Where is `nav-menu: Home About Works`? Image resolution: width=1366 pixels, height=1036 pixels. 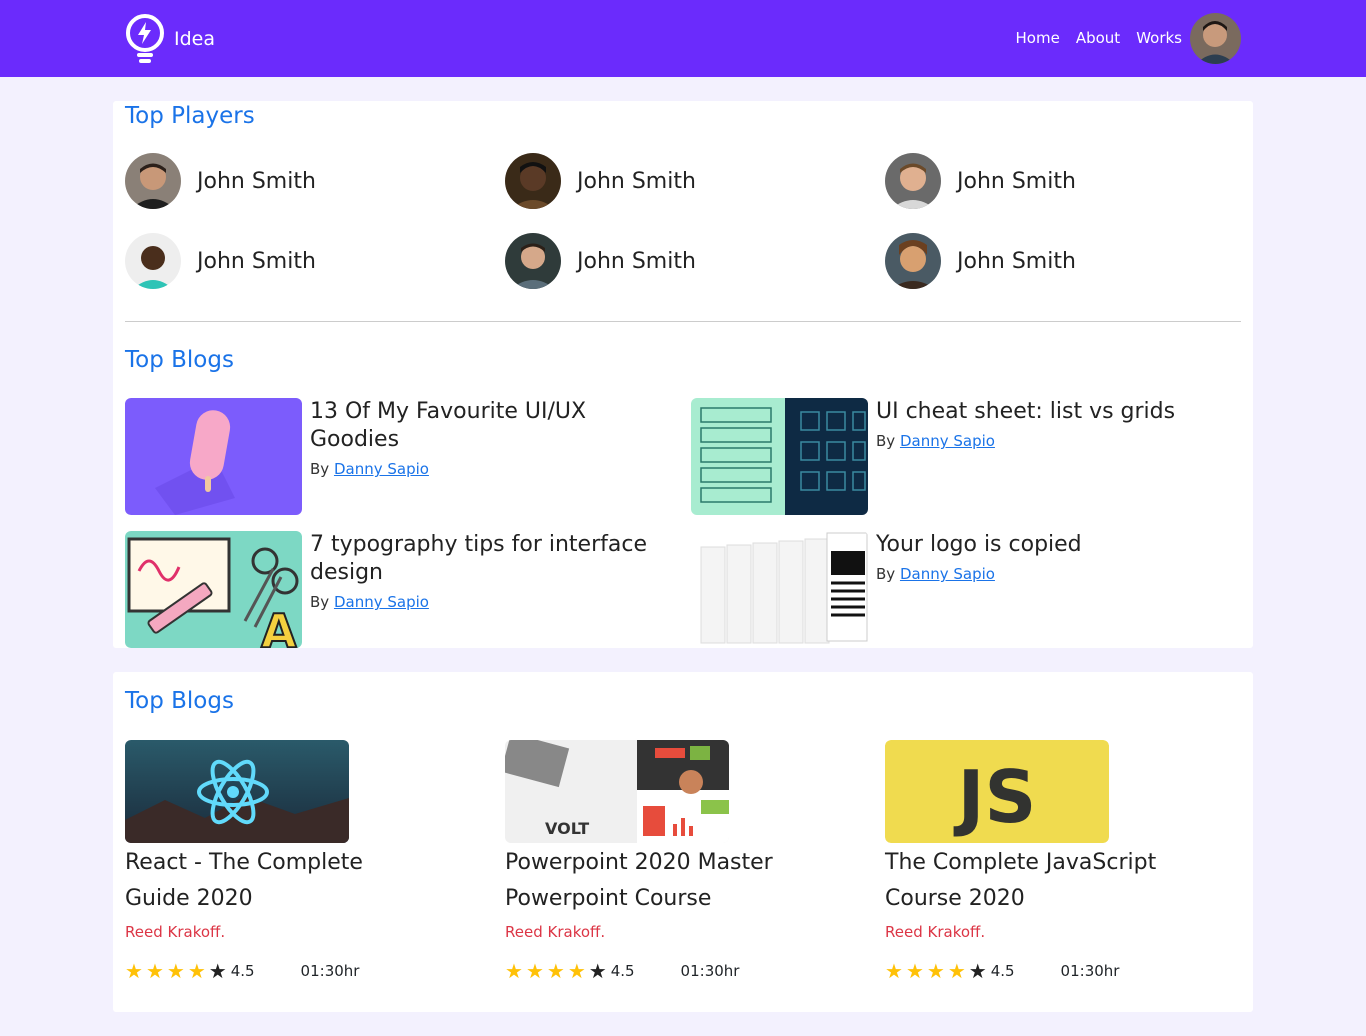 nav-menu: Home About Works is located at coordinates (1099, 38).